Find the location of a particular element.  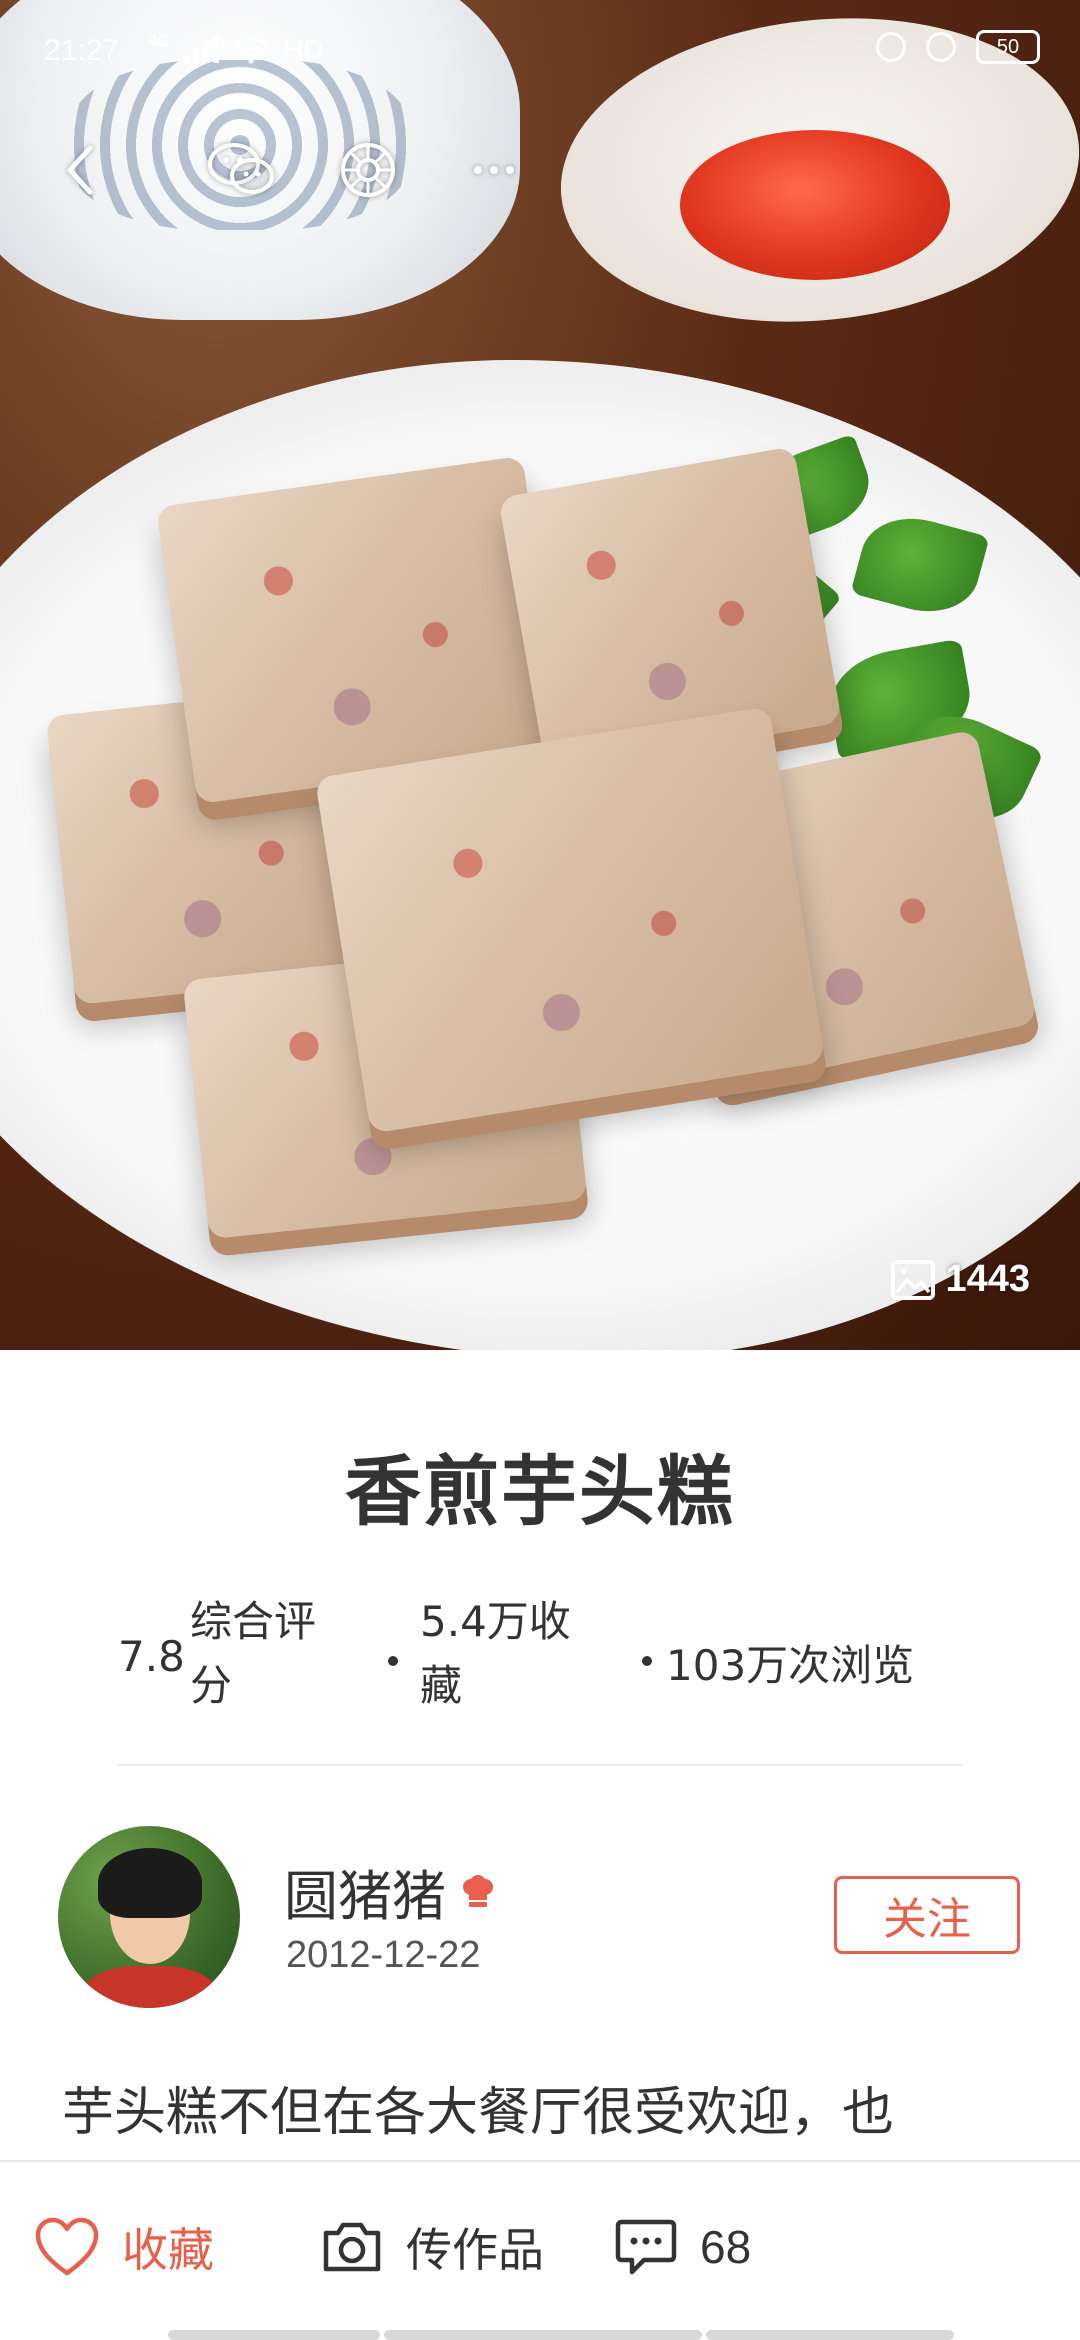

alarm-icon is located at coordinates (941, 47).